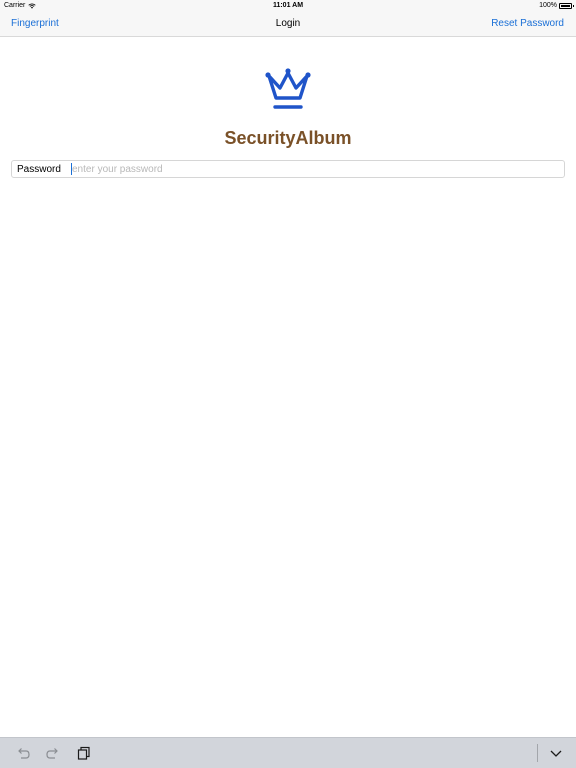  Describe the element at coordinates (566, 5) in the screenshot. I see `battery-icon` at that location.